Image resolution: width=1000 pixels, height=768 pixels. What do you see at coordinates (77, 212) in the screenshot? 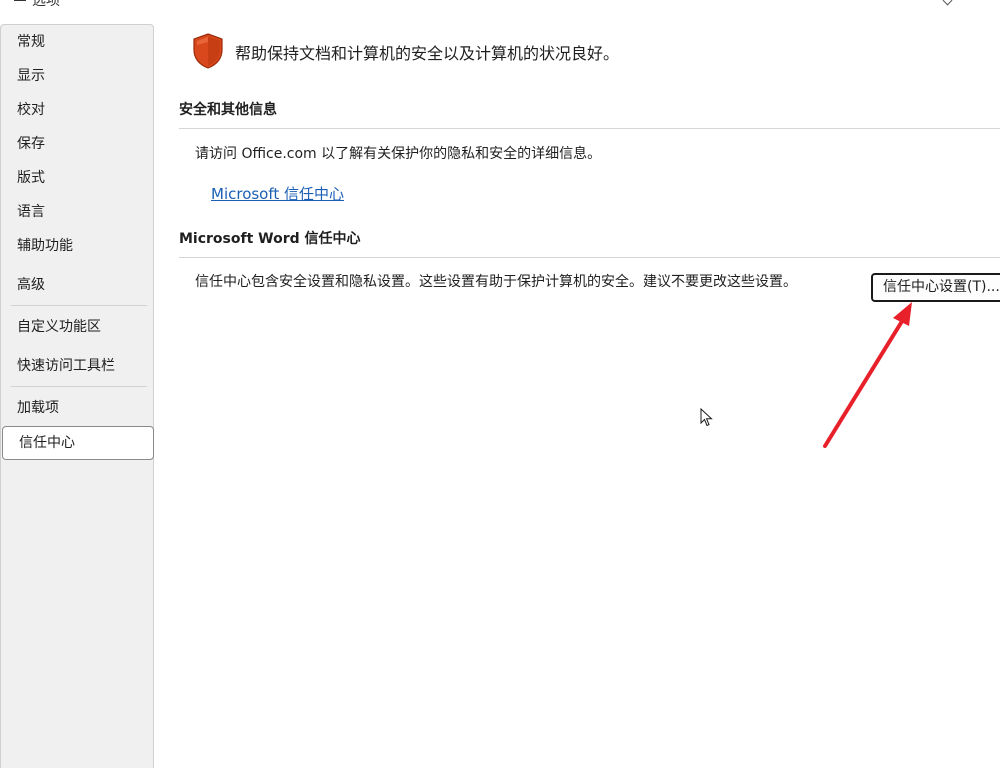
I see `sidebar-item-language: 语言` at bounding box center [77, 212].